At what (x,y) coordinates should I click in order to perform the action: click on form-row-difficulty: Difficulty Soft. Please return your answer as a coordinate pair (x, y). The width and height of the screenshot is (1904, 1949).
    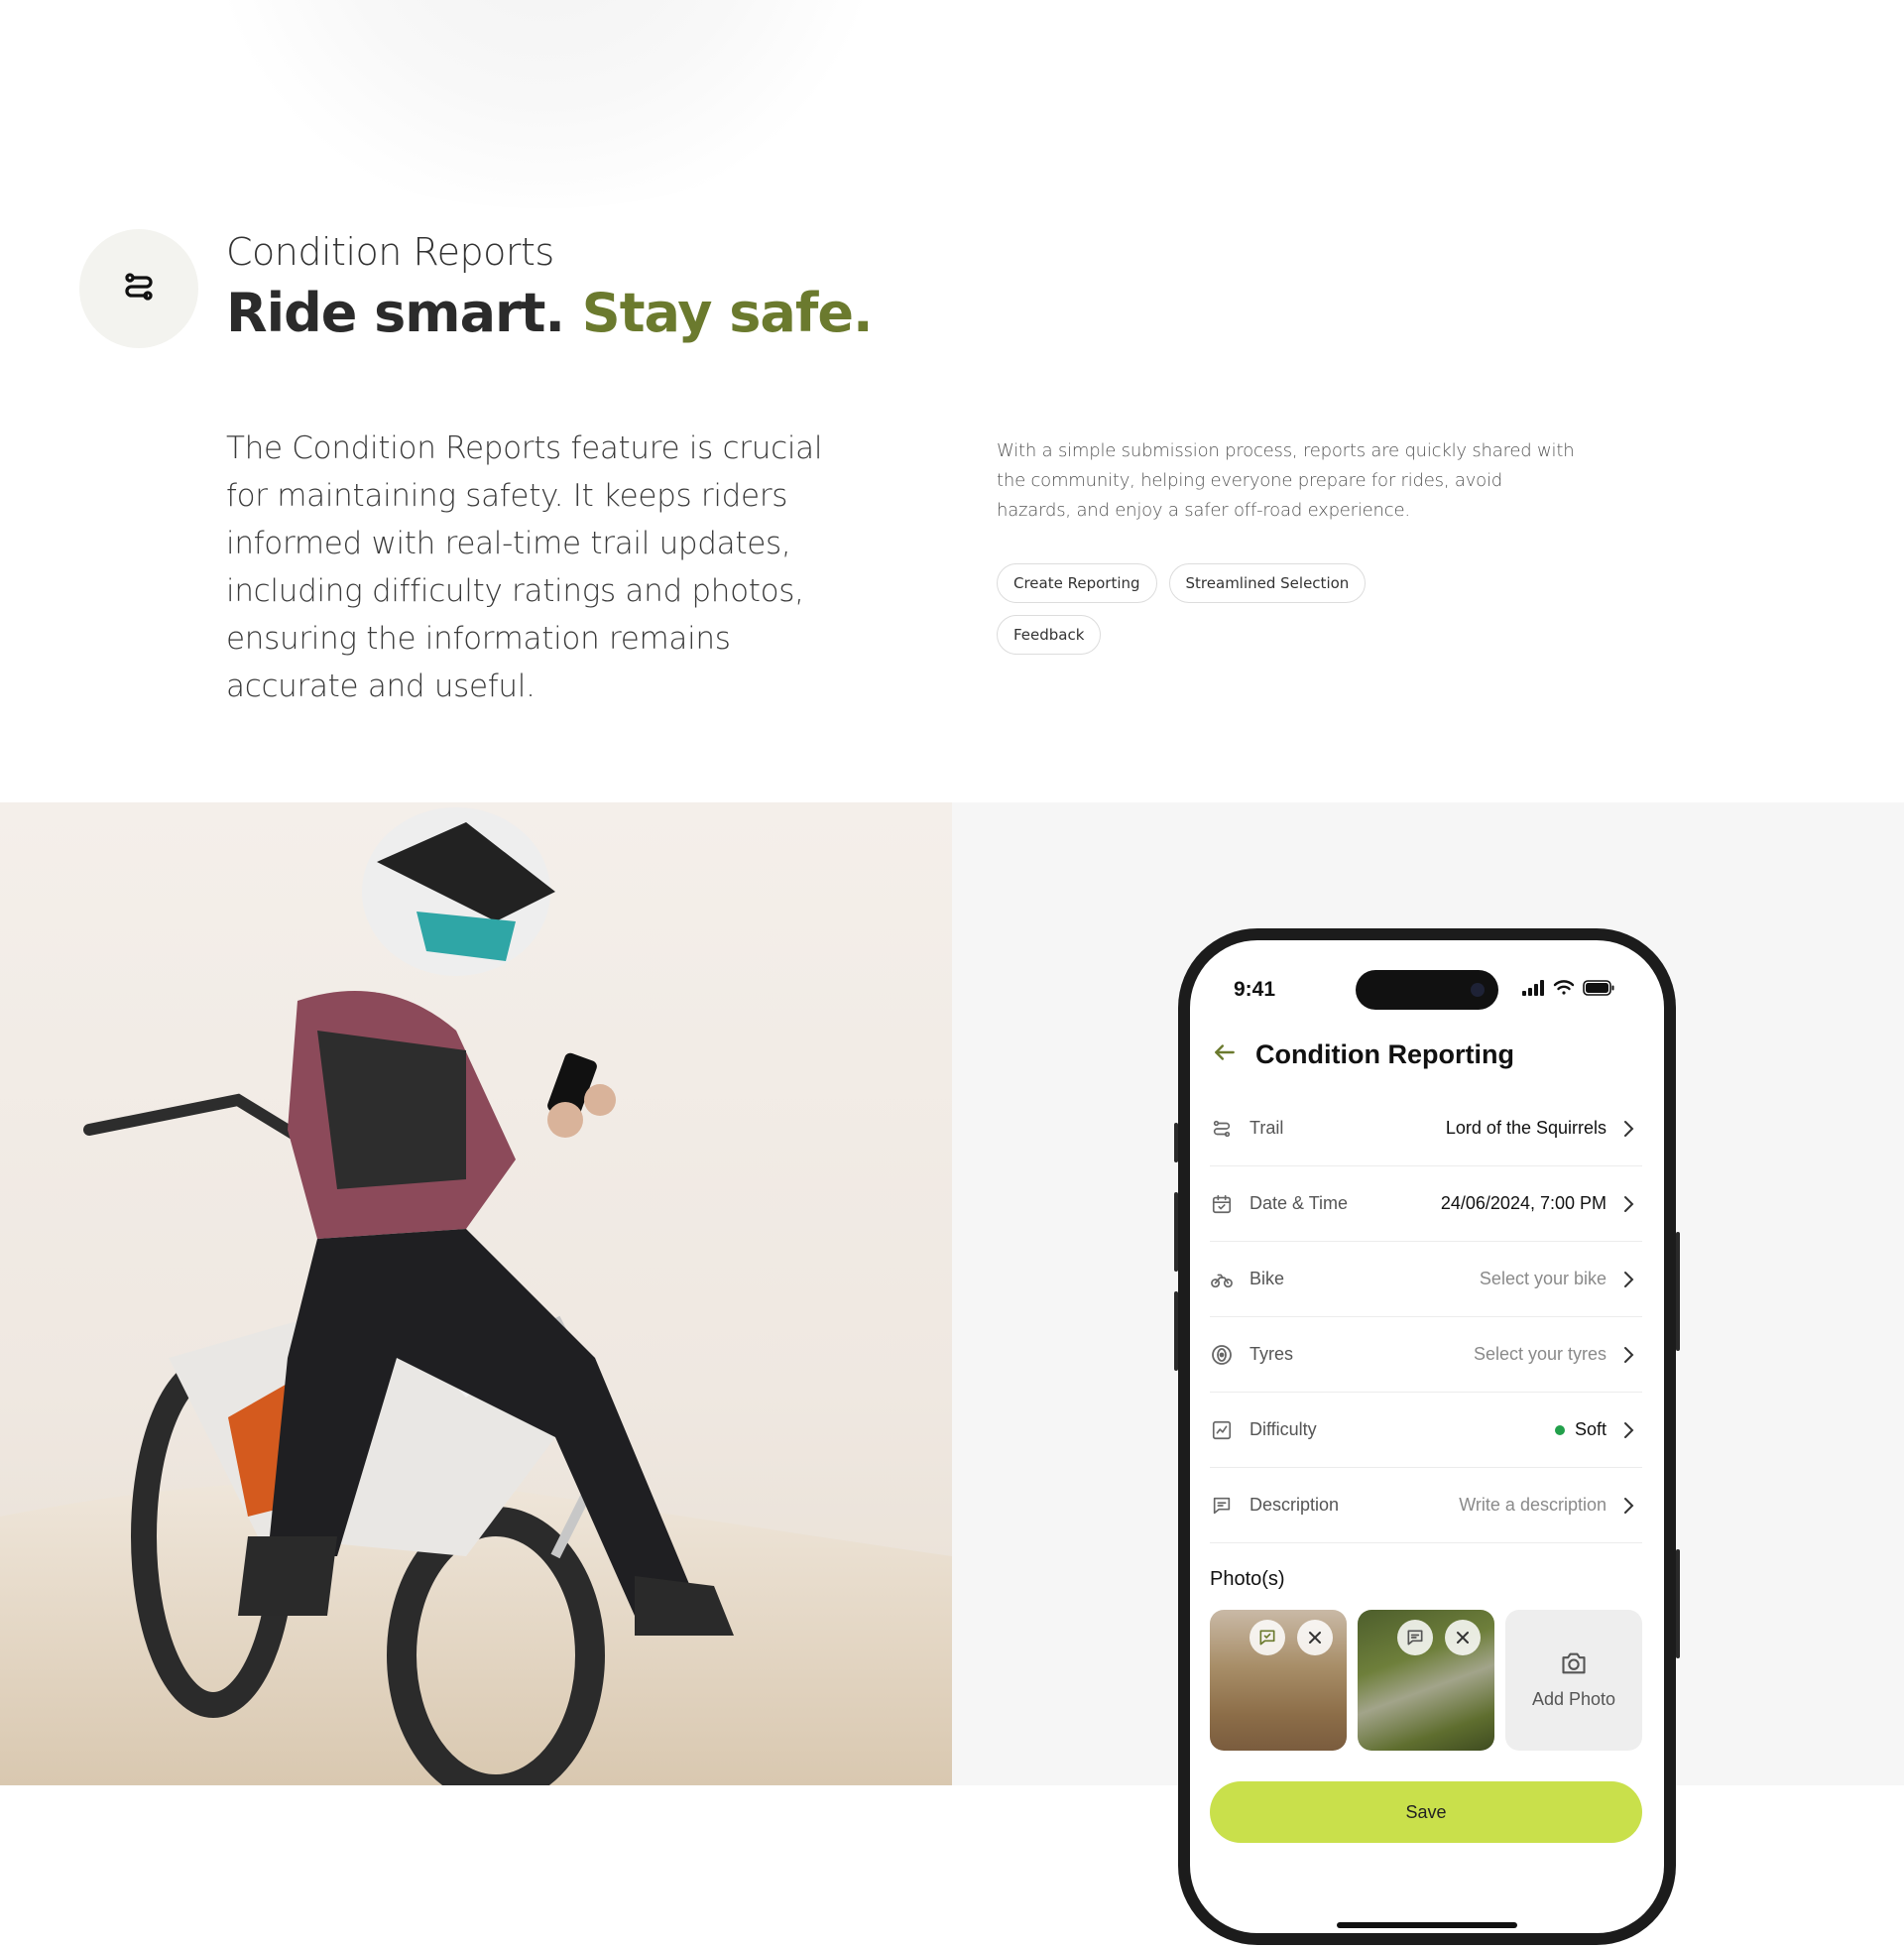
    Looking at the image, I should click on (1426, 1430).